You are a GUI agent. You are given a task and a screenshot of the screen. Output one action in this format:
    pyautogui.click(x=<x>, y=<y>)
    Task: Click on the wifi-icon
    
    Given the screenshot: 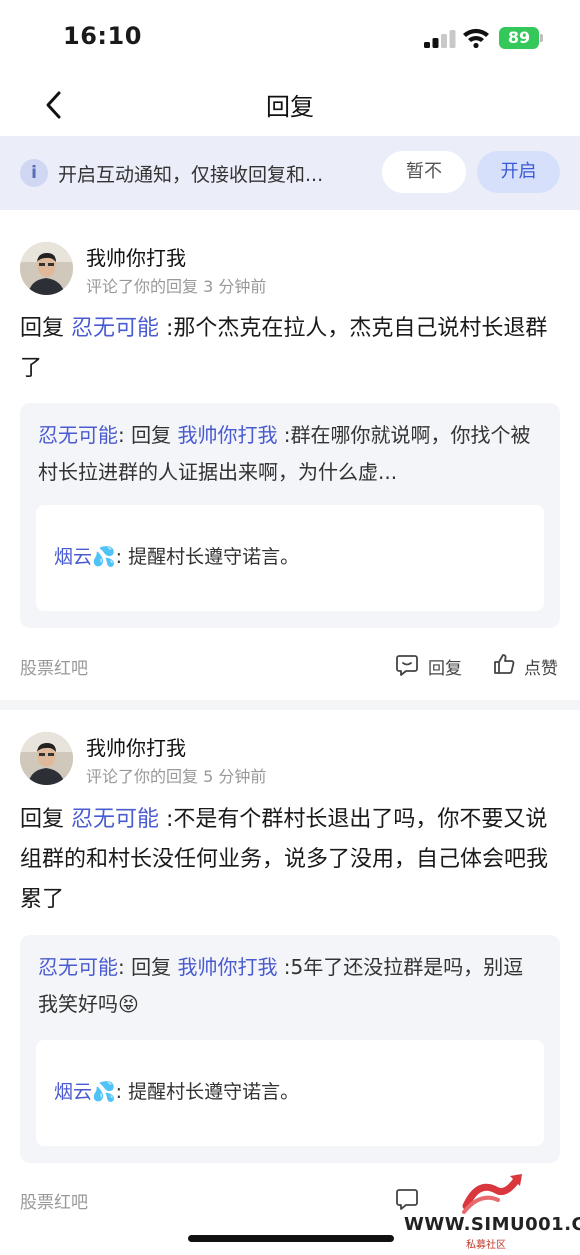 What is the action you would take?
    pyautogui.click(x=476, y=38)
    